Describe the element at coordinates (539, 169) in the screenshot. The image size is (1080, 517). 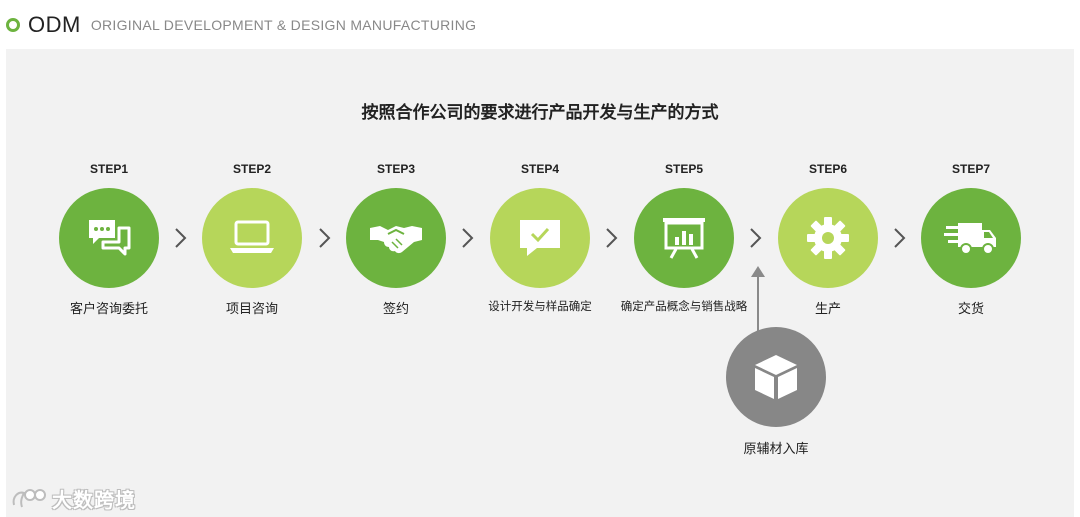
I see `step-label: STEP4` at that location.